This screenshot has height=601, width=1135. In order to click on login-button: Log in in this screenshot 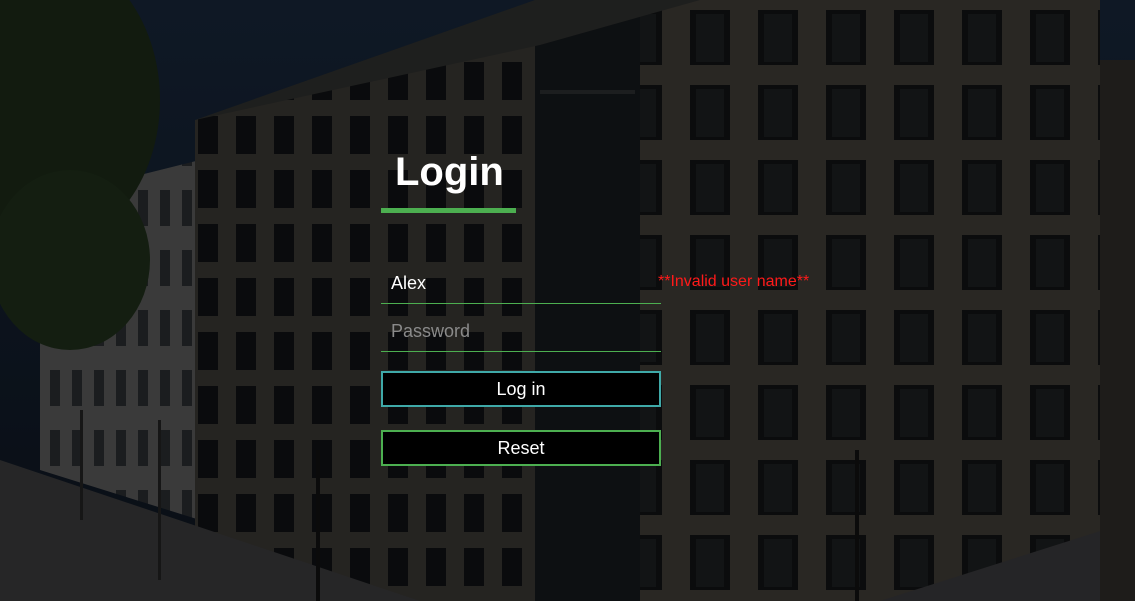, I will do `click(521, 389)`.